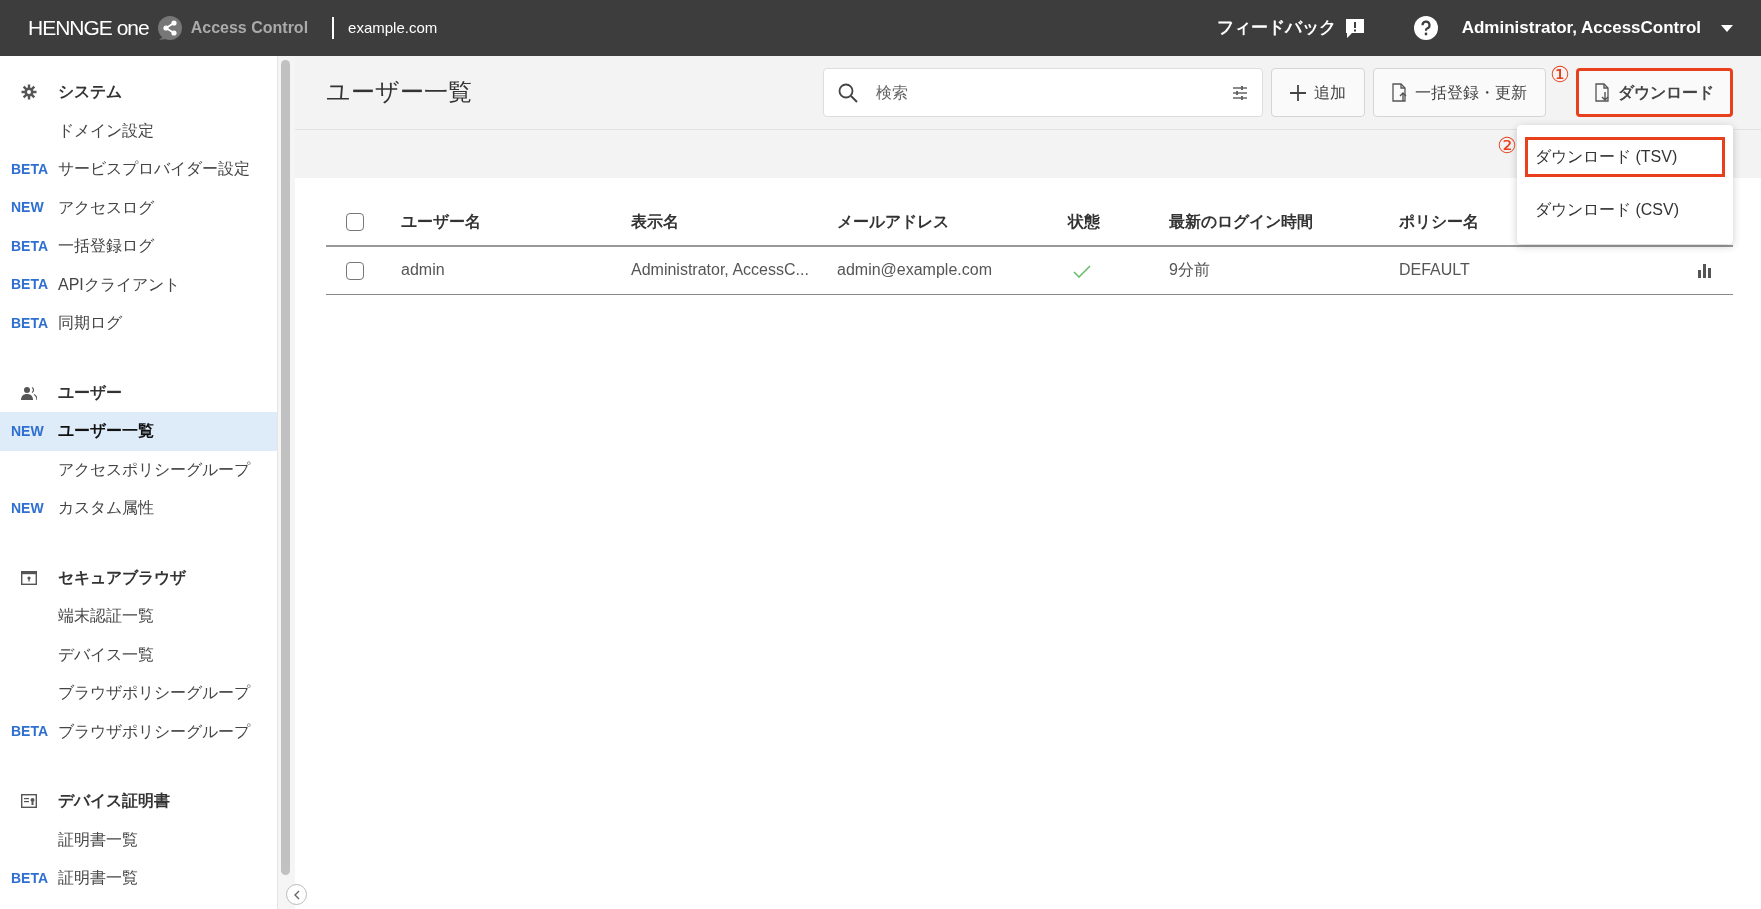 The height and width of the screenshot is (909, 1761). What do you see at coordinates (1625, 157) in the screenshot?
I see `menu-item: ダウンロード (TSV)` at bounding box center [1625, 157].